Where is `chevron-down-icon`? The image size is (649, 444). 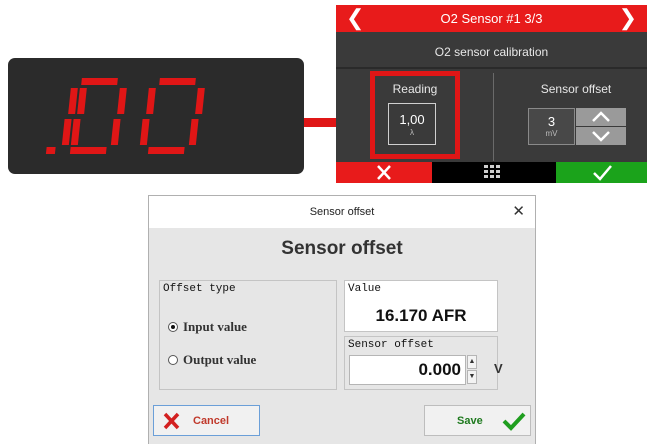 chevron-down-icon is located at coordinates (601, 136).